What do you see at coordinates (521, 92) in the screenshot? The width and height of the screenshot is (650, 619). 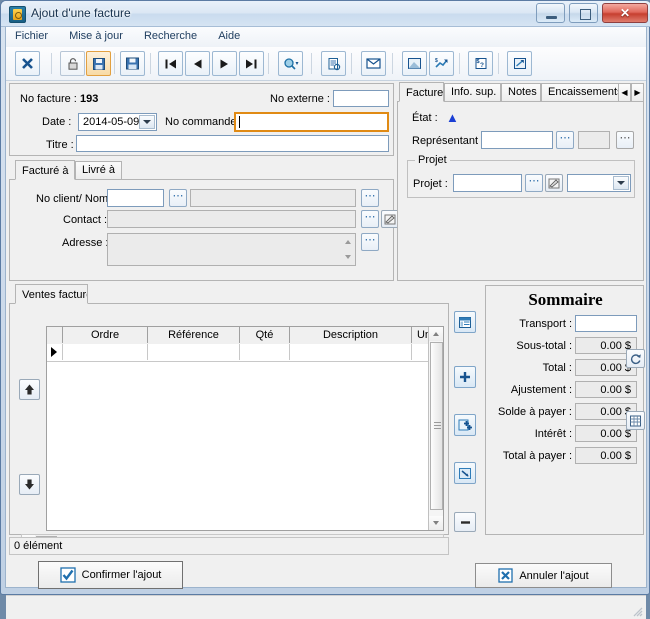 I see `tab-notes: Notes` at bounding box center [521, 92].